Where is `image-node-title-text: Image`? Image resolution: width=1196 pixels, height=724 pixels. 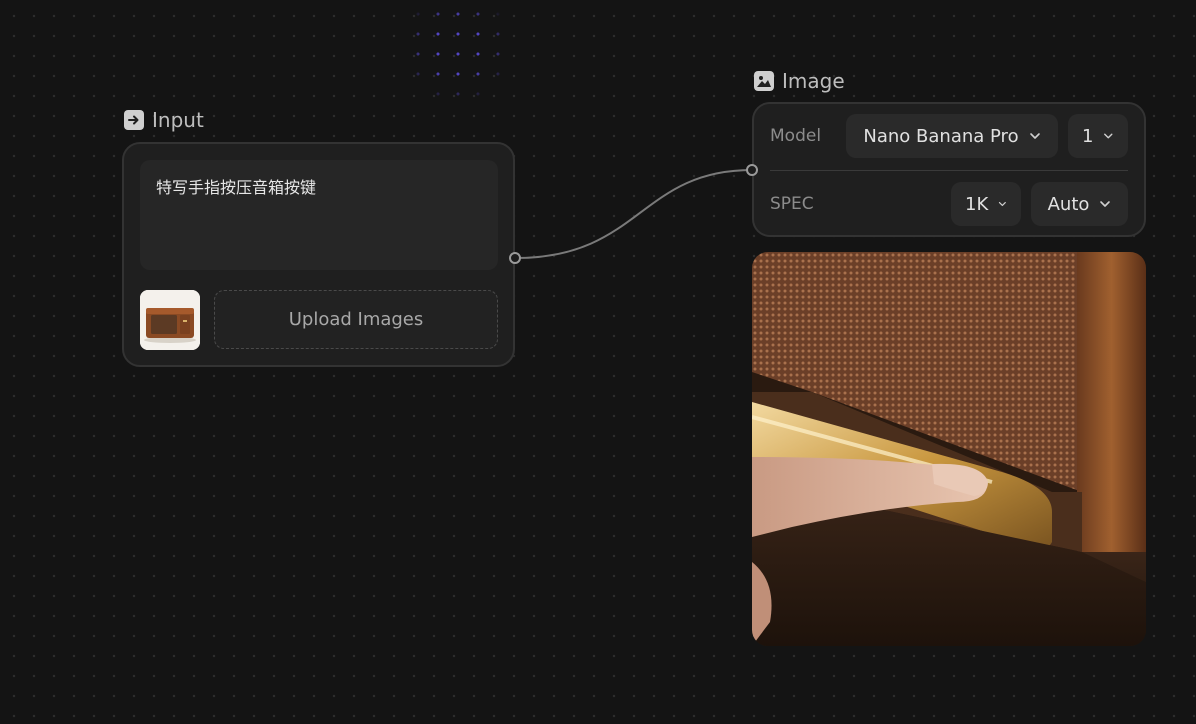
image-node-title-text: Image is located at coordinates (813, 81).